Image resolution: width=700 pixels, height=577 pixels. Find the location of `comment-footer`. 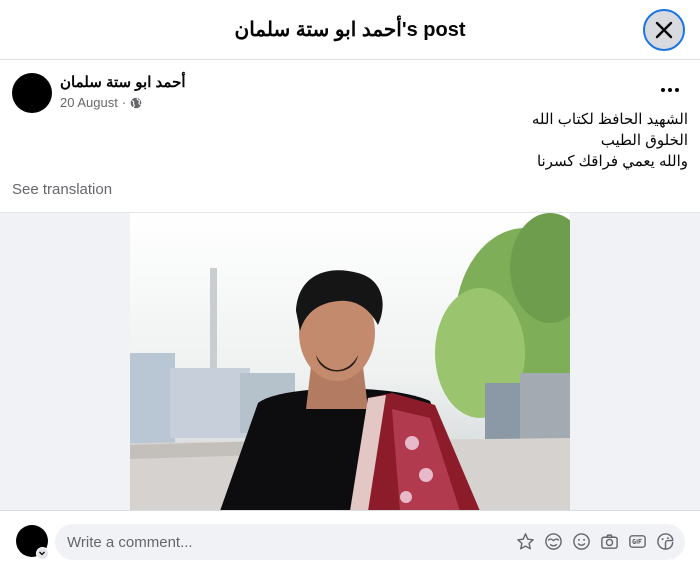

comment-footer is located at coordinates (350, 543).